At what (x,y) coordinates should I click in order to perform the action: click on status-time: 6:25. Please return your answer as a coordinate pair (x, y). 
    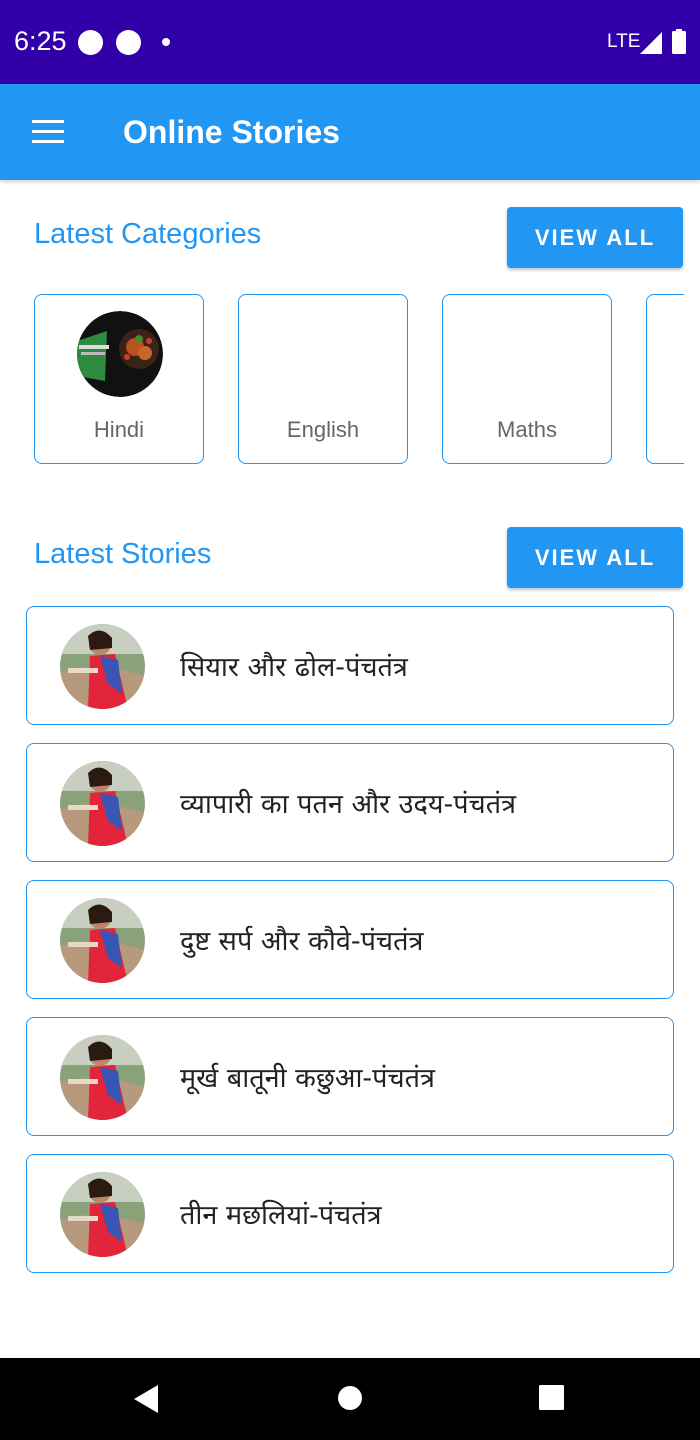
    Looking at the image, I should click on (40, 41).